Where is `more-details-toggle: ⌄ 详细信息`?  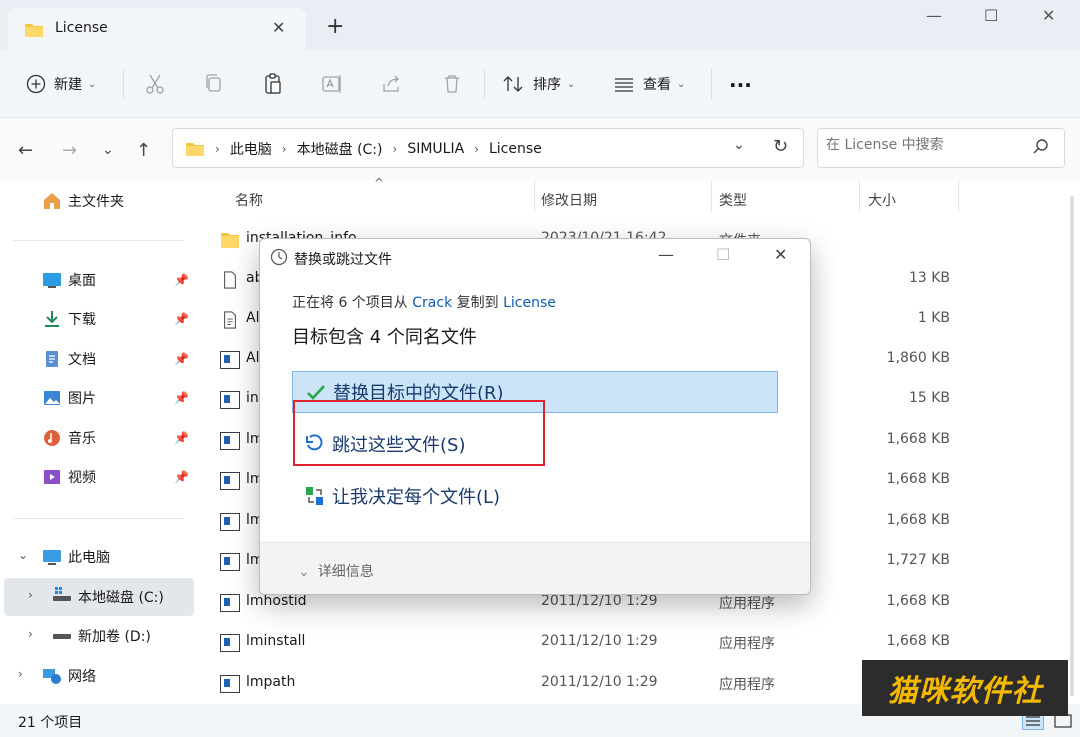 more-details-toggle: ⌄ 详细信息 is located at coordinates (336, 571).